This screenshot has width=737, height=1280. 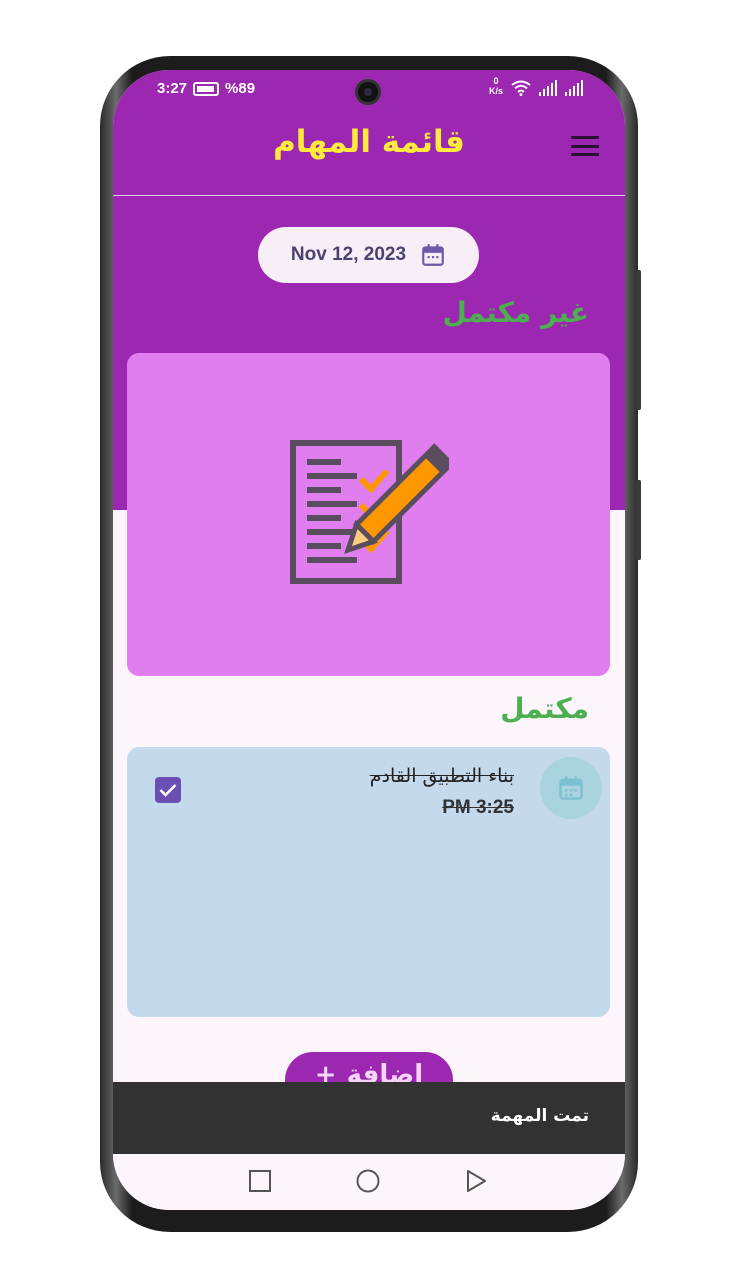 I want to click on system-nav-bar, so click(x=369, y=1182).